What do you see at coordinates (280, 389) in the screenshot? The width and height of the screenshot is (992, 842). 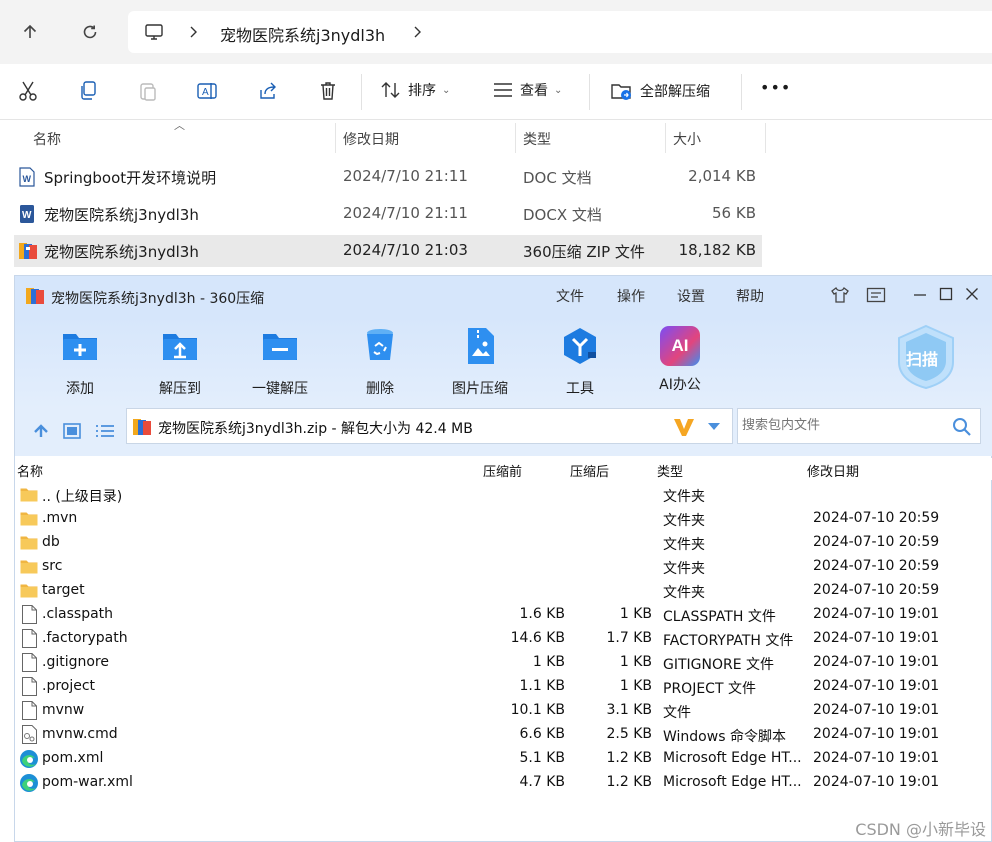 I see `one-click-extract-label: 一键解压` at bounding box center [280, 389].